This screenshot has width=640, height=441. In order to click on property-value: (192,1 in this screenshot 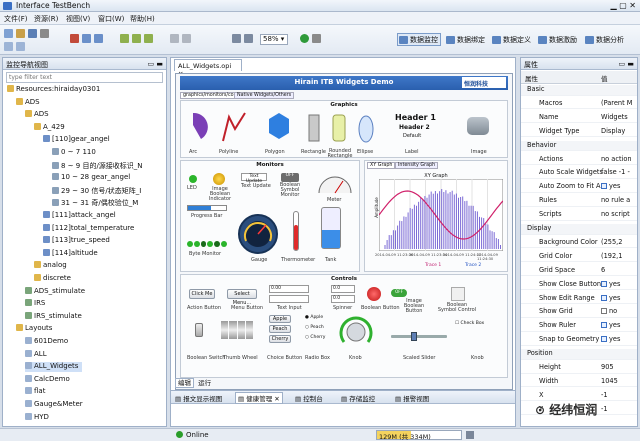, I will do `click(611, 256)`.